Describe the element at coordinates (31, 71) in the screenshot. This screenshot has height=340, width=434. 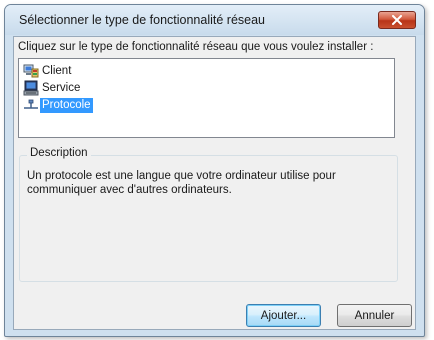
I see `network-client-icon` at that location.